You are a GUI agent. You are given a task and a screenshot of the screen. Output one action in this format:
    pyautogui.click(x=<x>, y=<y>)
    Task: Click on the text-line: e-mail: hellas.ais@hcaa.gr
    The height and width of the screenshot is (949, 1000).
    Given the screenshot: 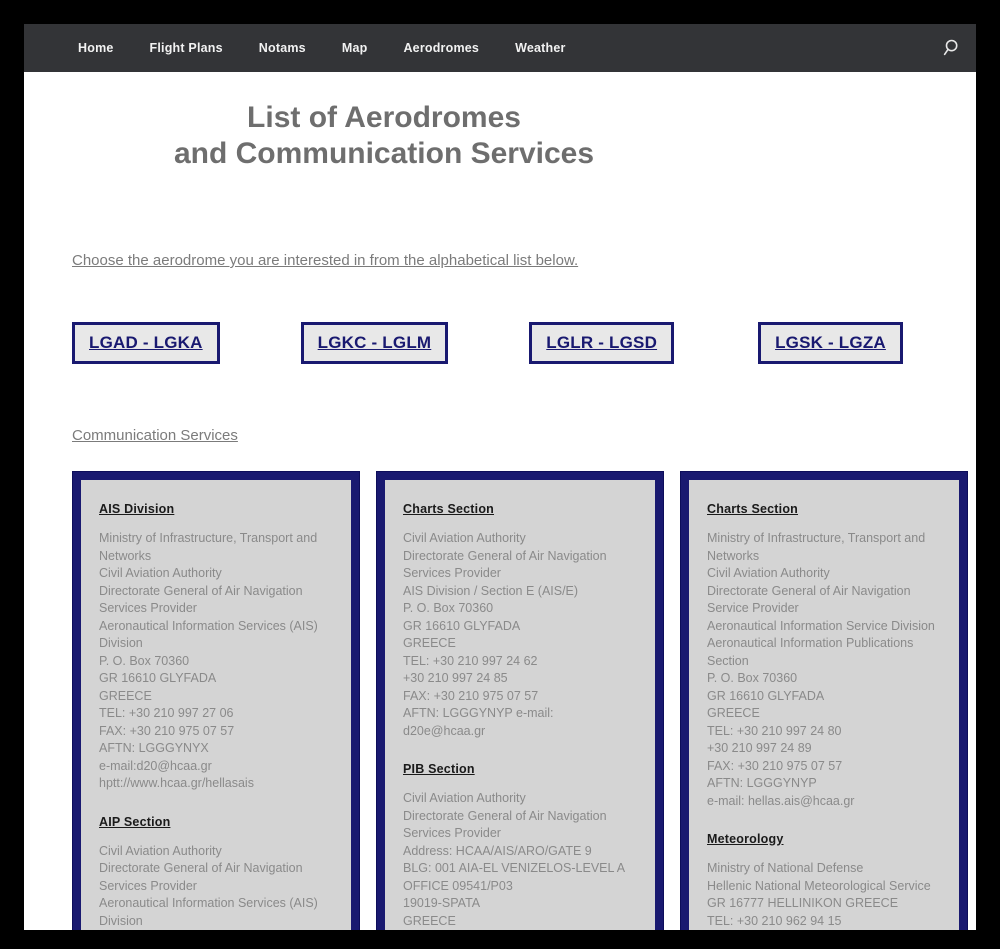 What is the action you would take?
    pyautogui.click(x=781, y=800)
    